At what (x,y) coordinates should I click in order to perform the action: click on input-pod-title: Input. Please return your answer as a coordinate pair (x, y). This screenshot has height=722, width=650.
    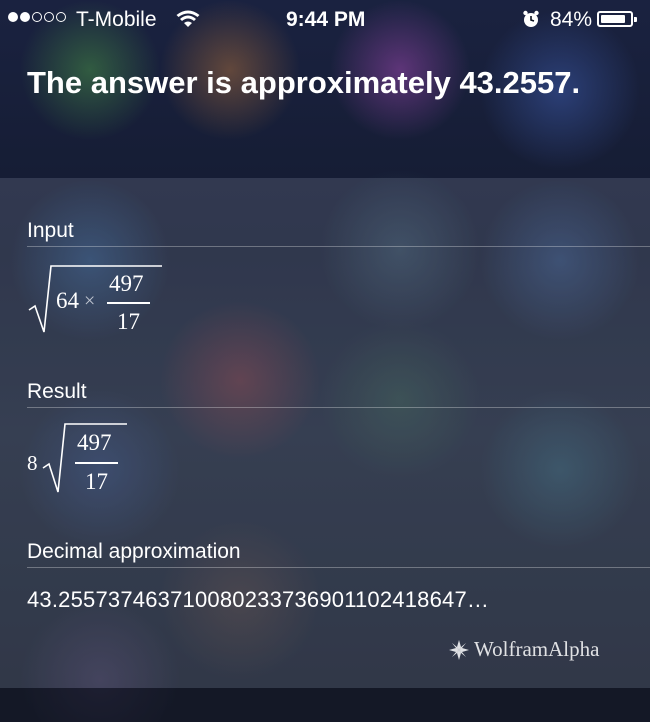
    Looking at the image, I should click on (50, 230).